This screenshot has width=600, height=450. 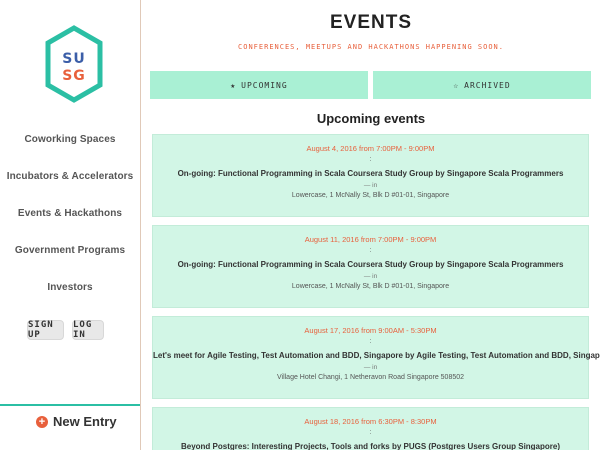 I want to click on tab-upcoming: ★ UPCOMING, so click(x=259, y=85).